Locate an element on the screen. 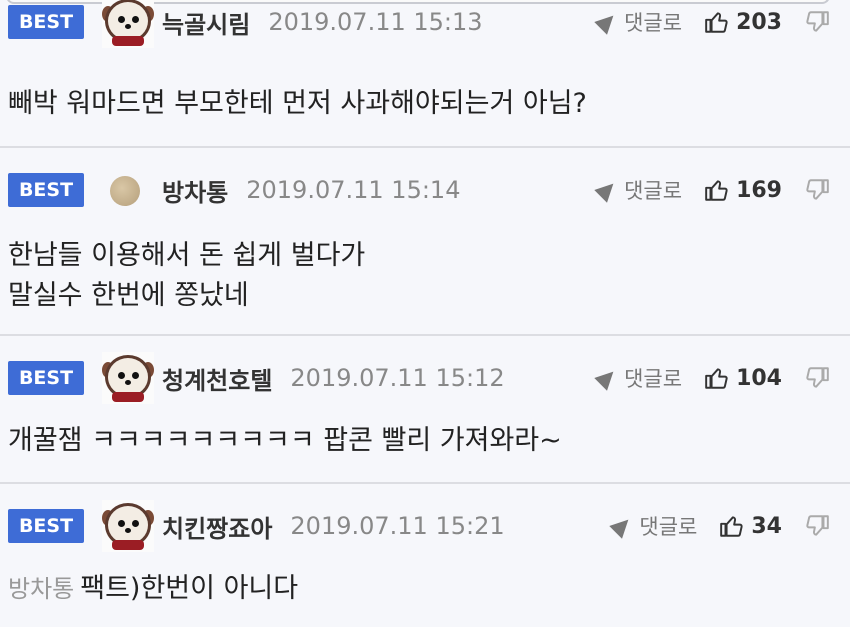 The image size is (850, 627). comment-header: BEST 방차통 2019.07.11 15:14 댓글로 169 is located at coordinates (429, 190).